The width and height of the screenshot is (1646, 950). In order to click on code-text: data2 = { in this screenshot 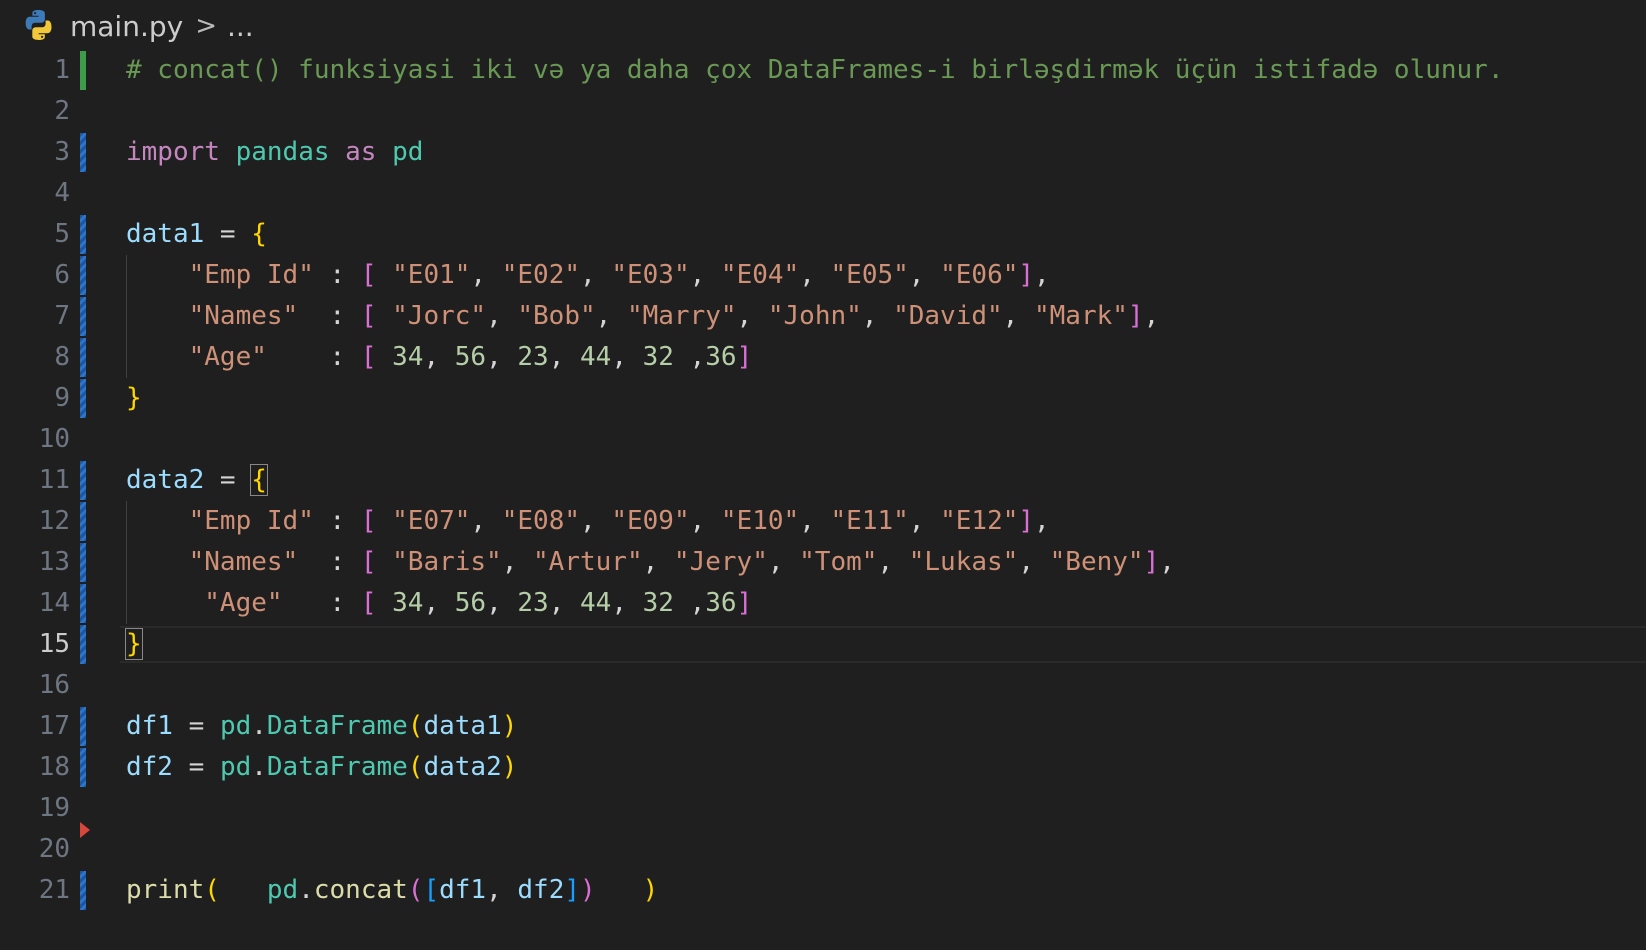, I will do `click(197, 480)`.